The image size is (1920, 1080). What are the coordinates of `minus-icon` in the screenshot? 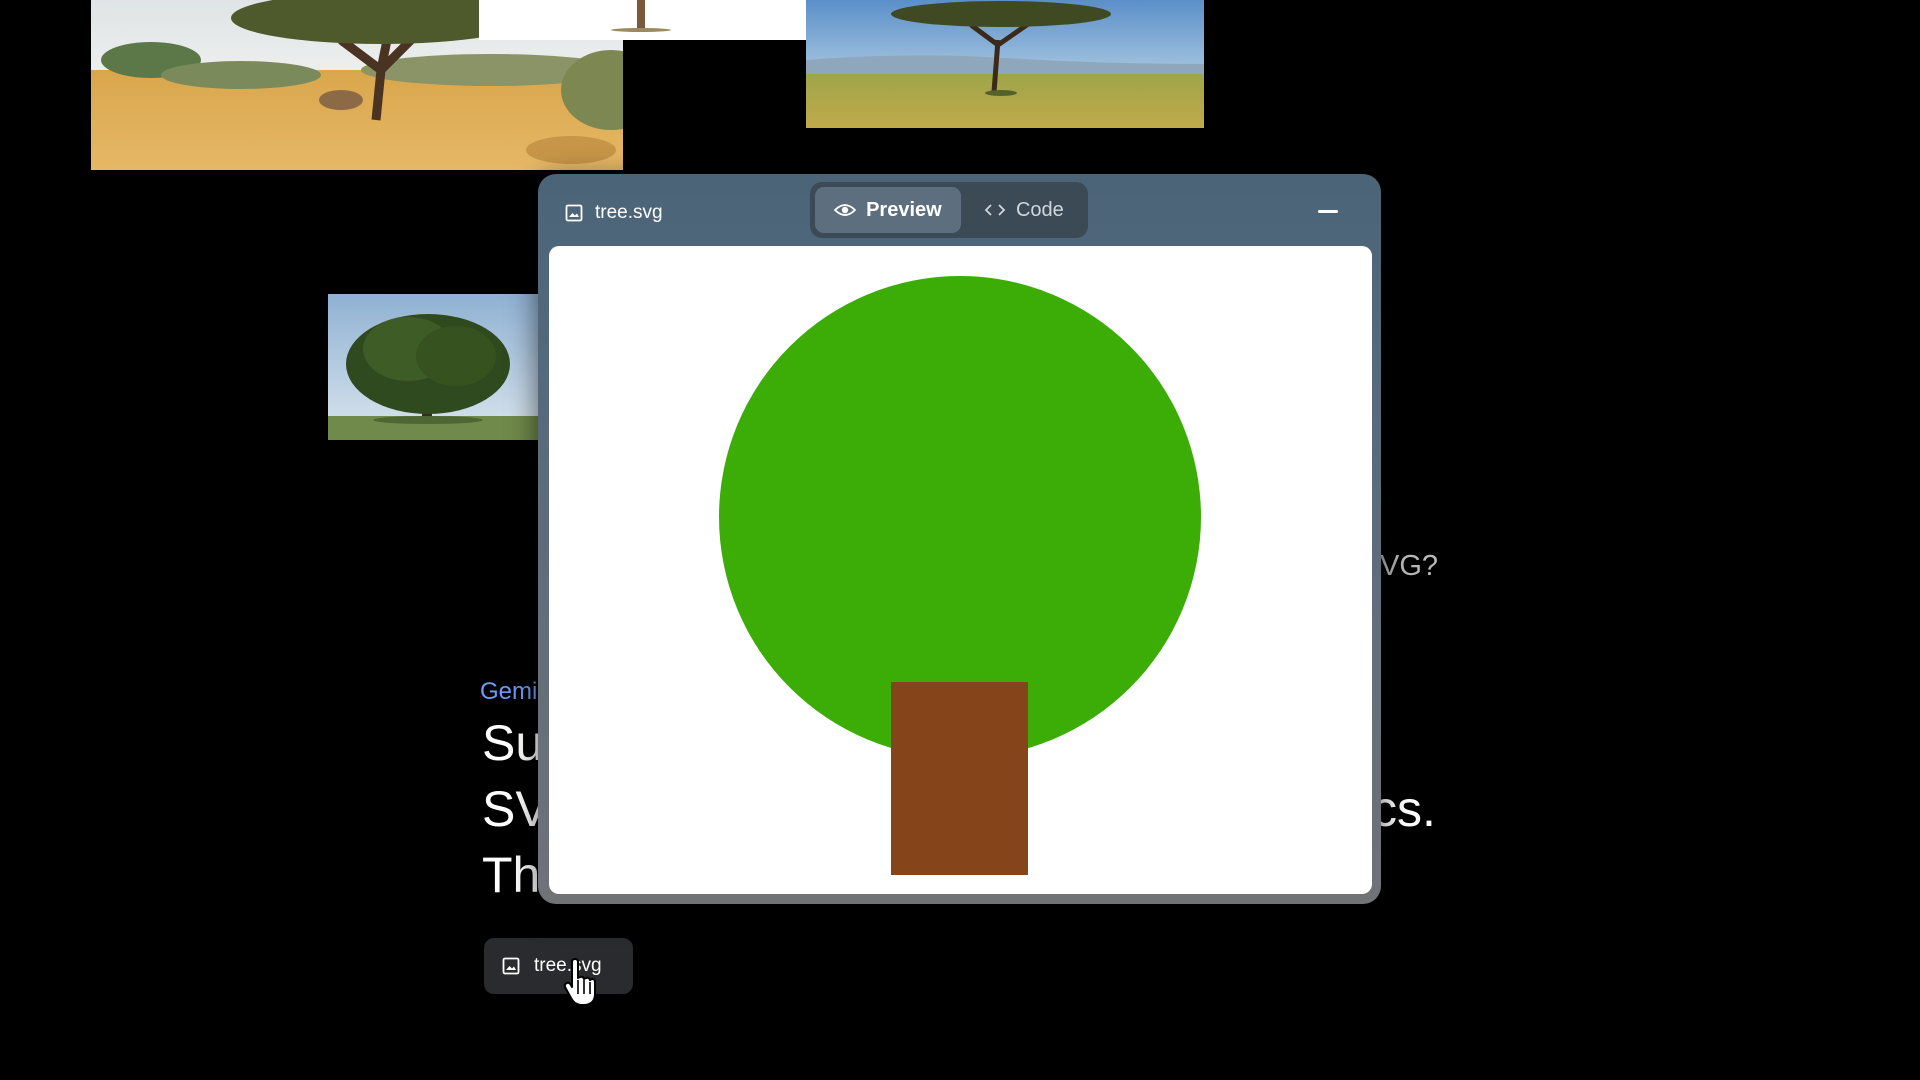 It's located at (1328, 211).